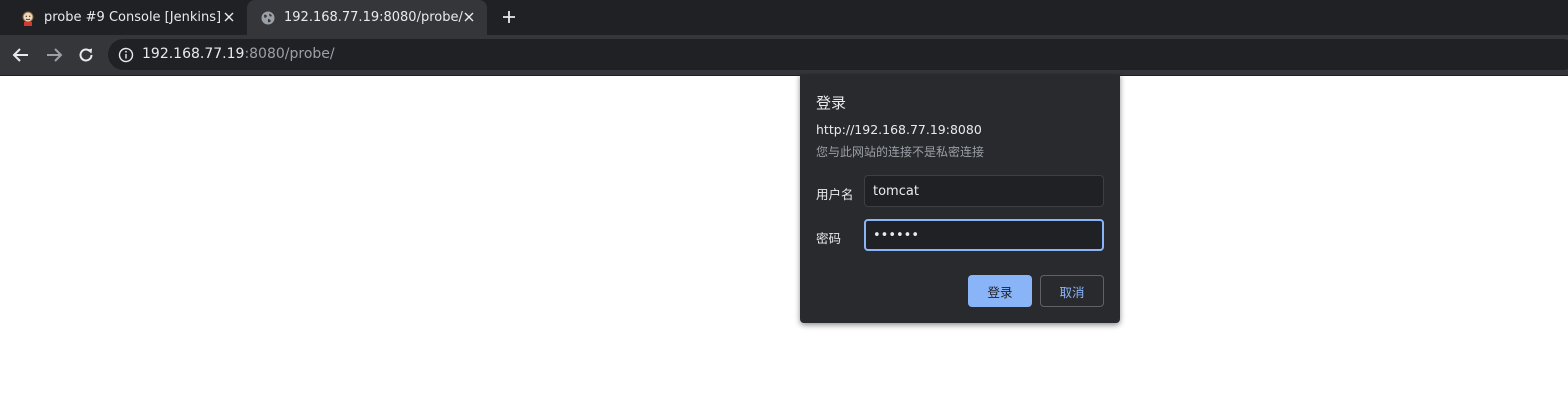 The height and width of the screenshot is (414, 1568). What do you see at coordinates (829, 238) in the screenshot?
I see `password-label: 密码` at bounding box center [829, 238].